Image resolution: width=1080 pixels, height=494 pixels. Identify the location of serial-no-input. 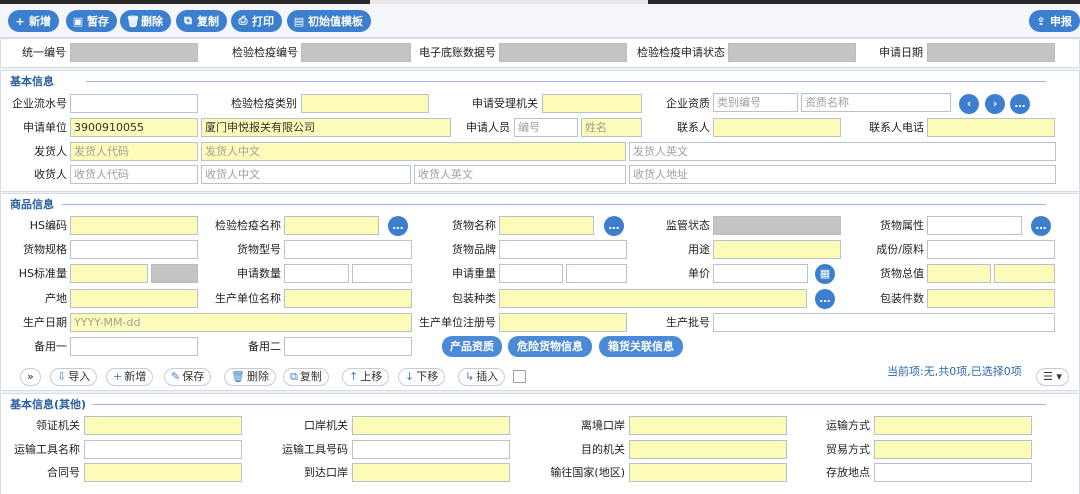
(134, 103).